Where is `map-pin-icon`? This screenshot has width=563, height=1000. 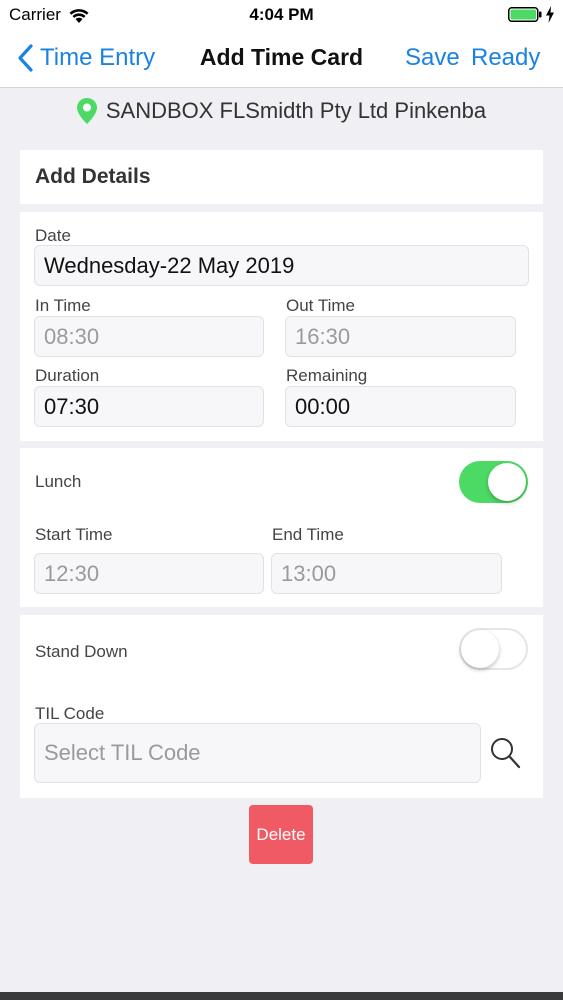
map-pin-icon is located at coordinates (86, 111).